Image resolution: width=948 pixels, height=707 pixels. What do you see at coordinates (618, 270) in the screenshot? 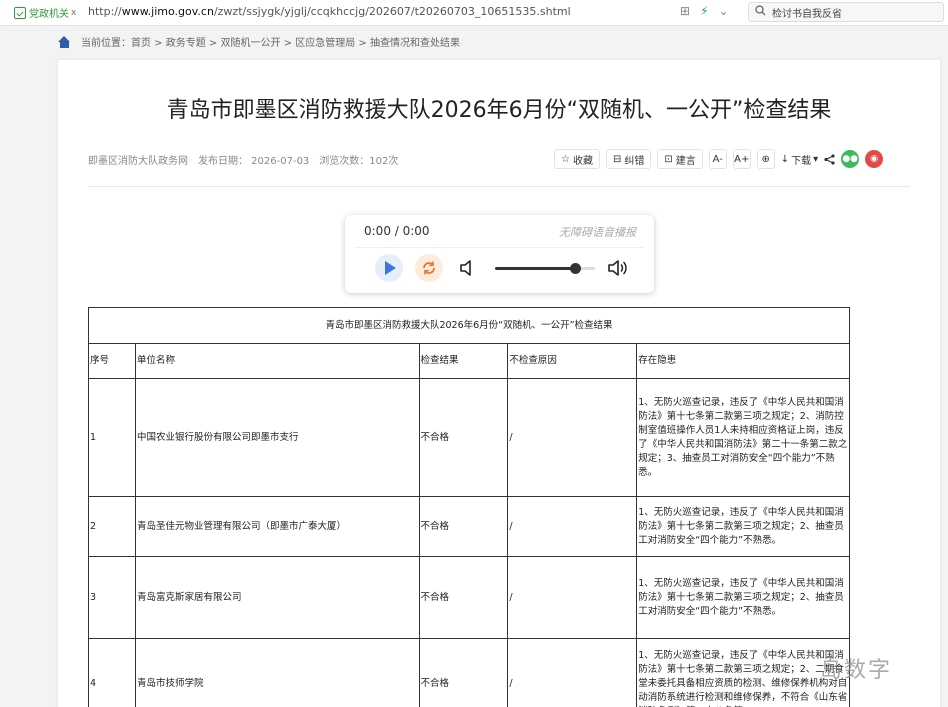
I see `volume-up-icon` at bounding box center [618, 270].